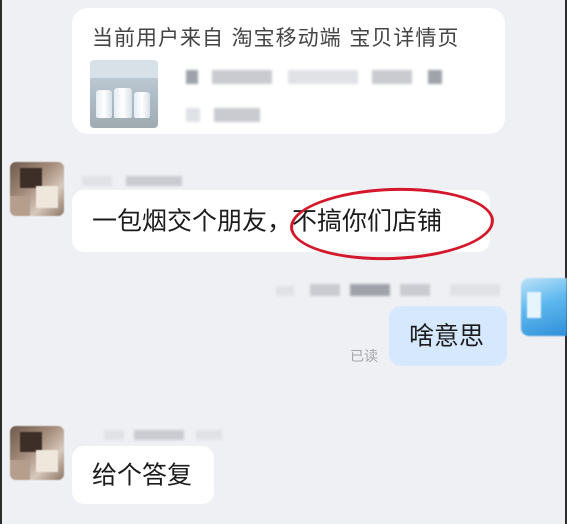 The image size is (567, 524). Describe the element at coordinates (276, 38) in the screenshot. I see `source-text: 当前用户来自 淘宝移动端 宝贝详情页` at that location.